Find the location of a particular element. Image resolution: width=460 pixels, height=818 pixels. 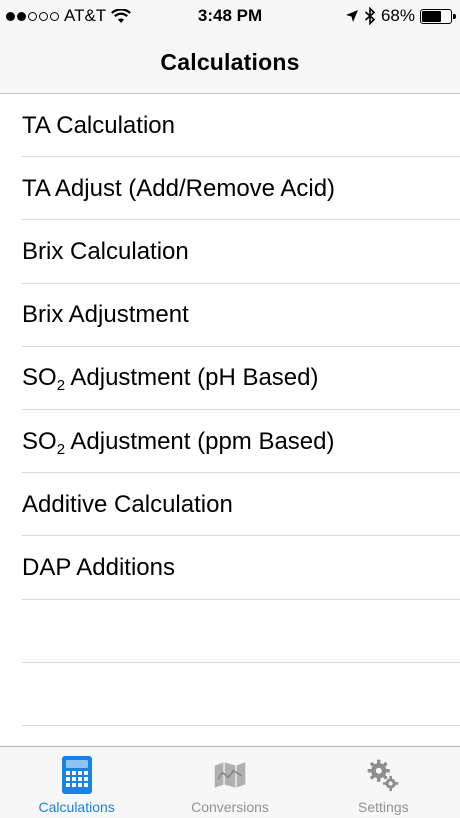

calculator-icon is located at coordinates (77, 775).